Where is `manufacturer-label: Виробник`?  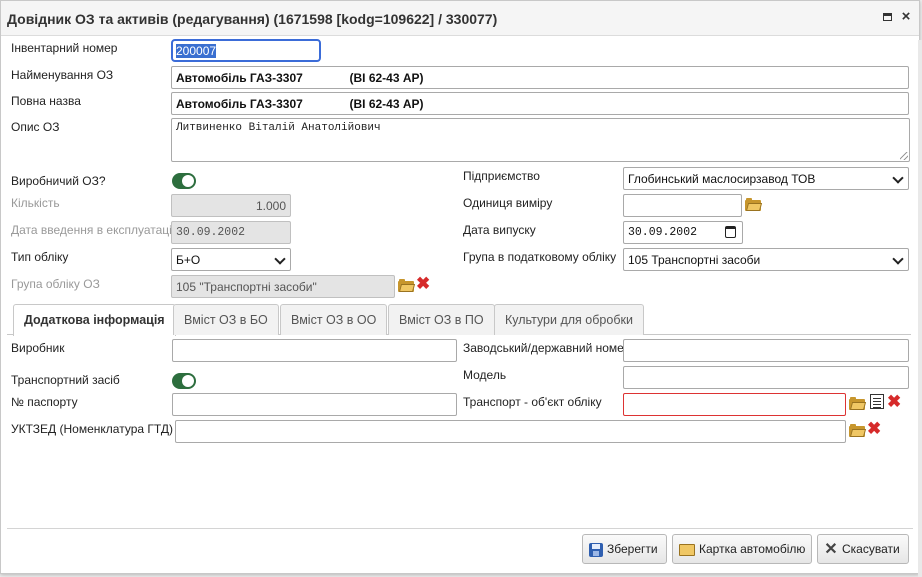 manufacturer-label: Виробник is located at coordinates (38, 348).